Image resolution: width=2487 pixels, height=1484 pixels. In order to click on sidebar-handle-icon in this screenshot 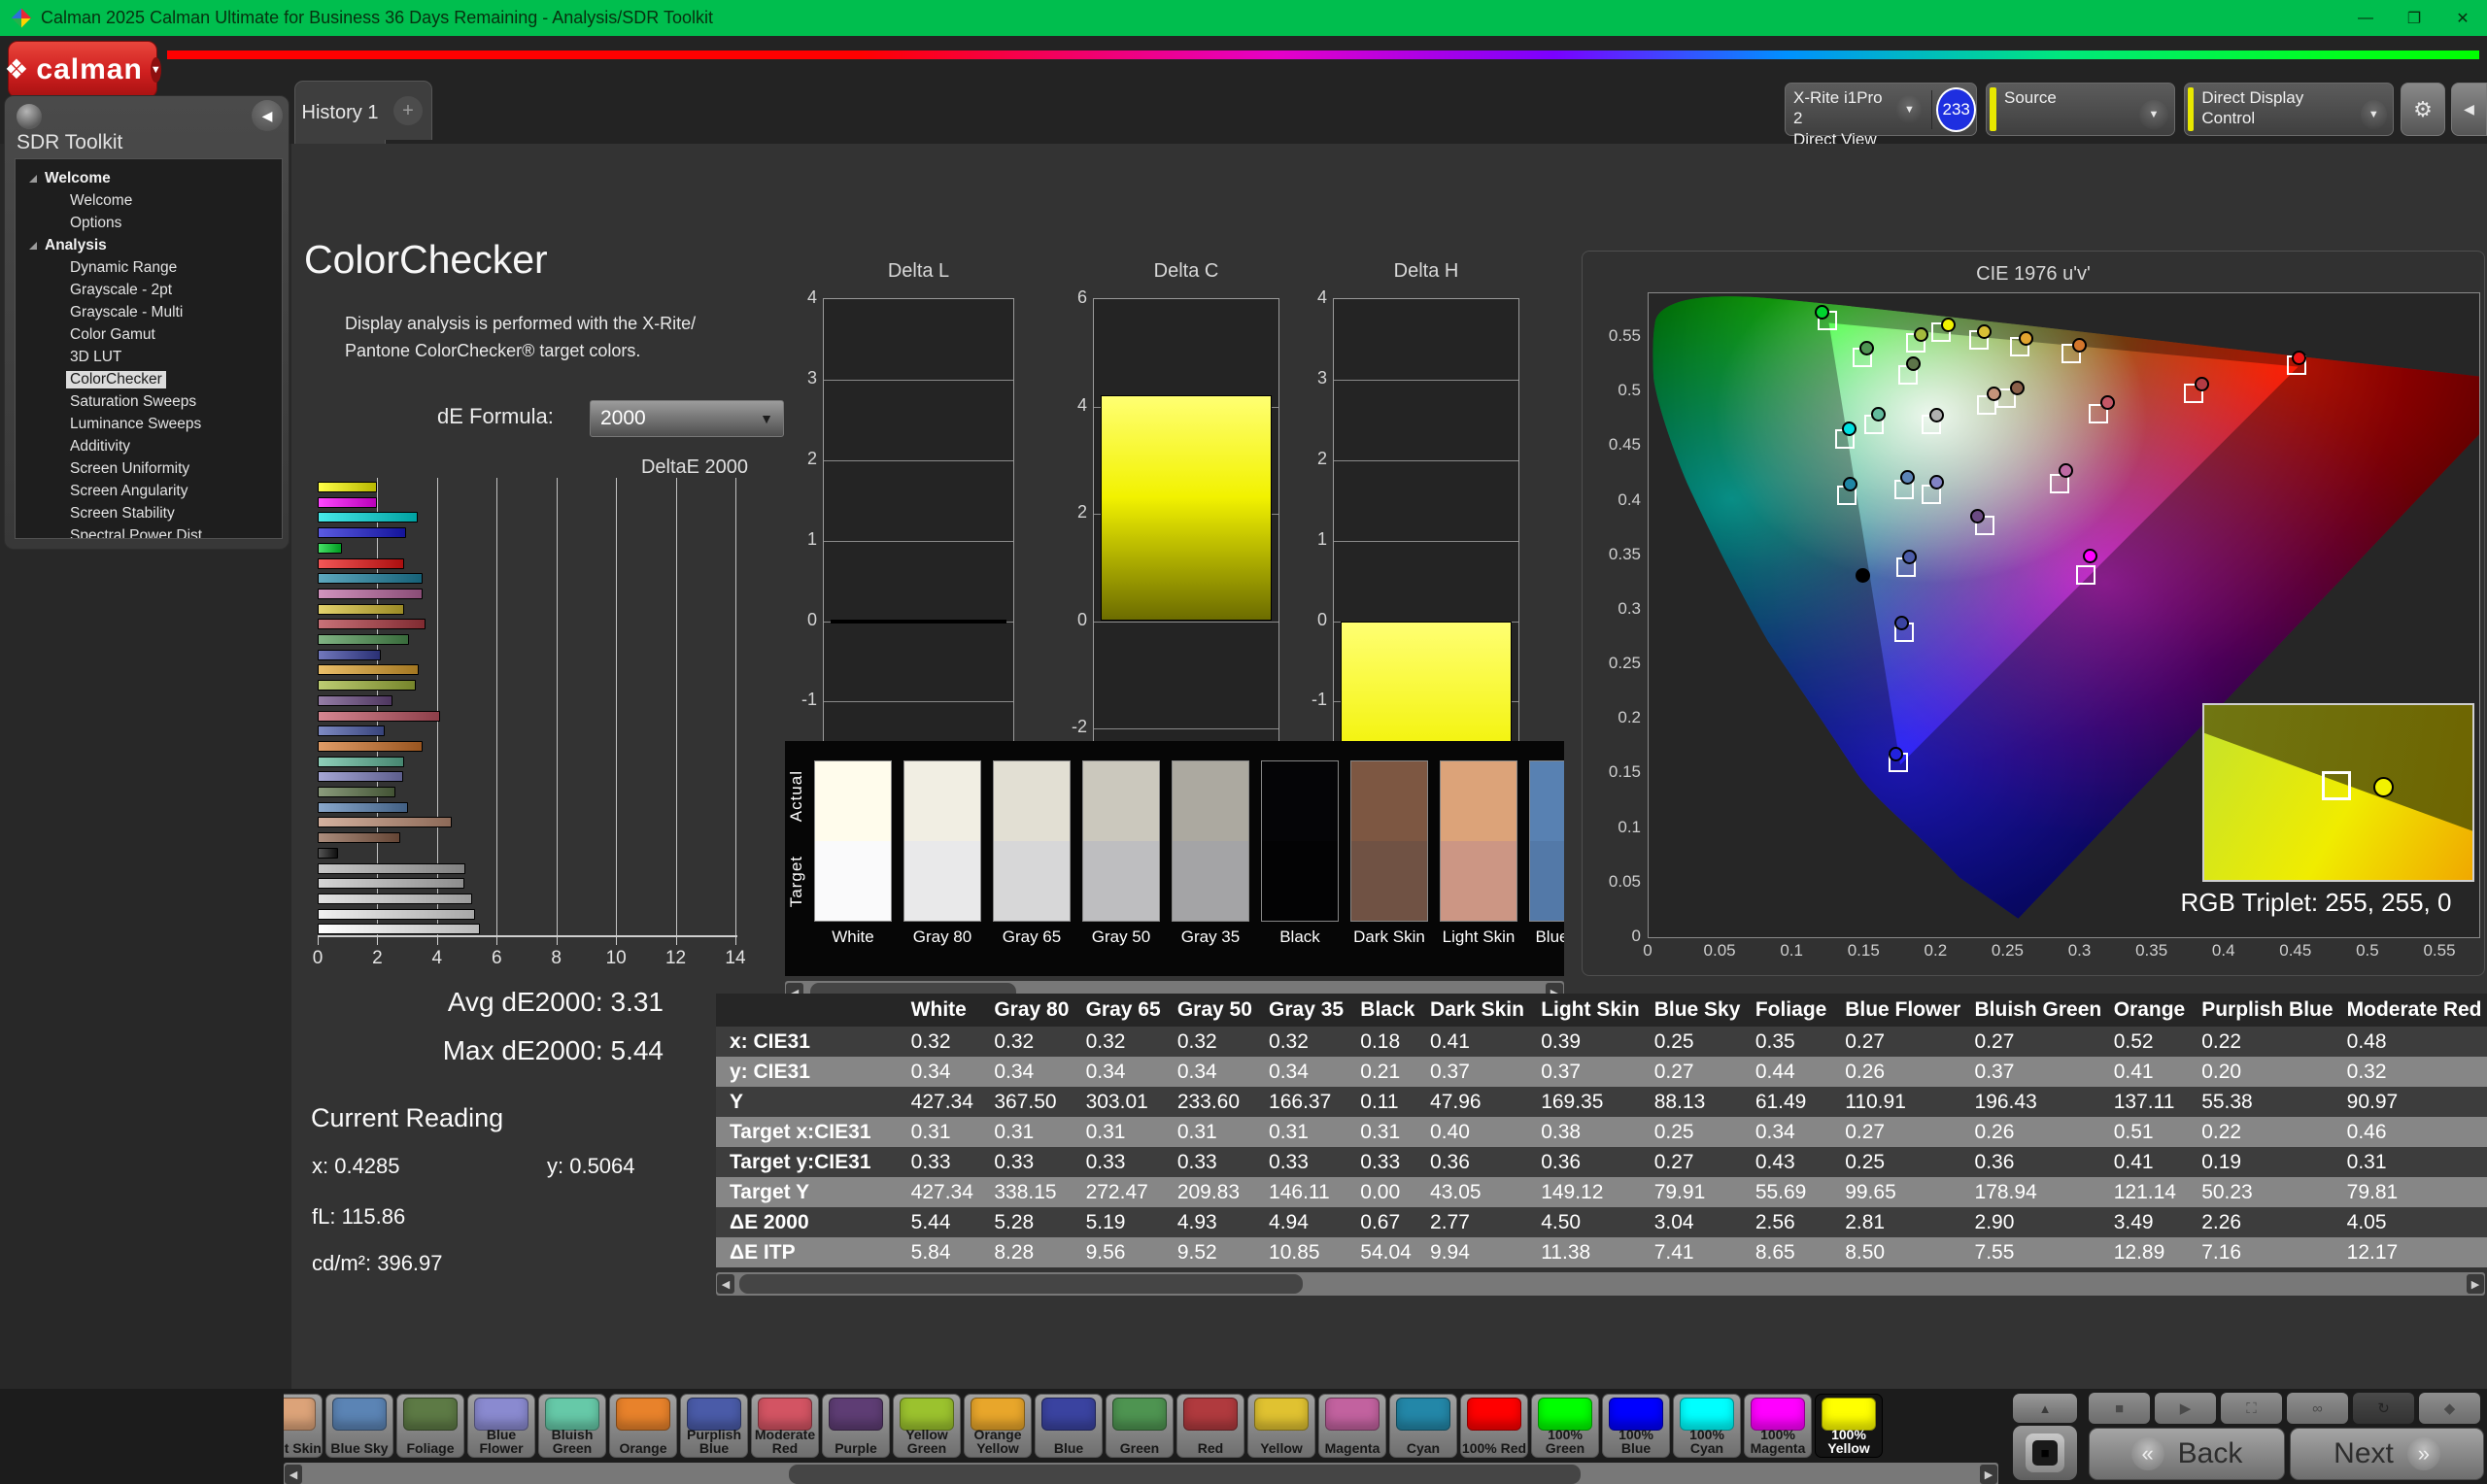, I will do `click(29, 116)`.